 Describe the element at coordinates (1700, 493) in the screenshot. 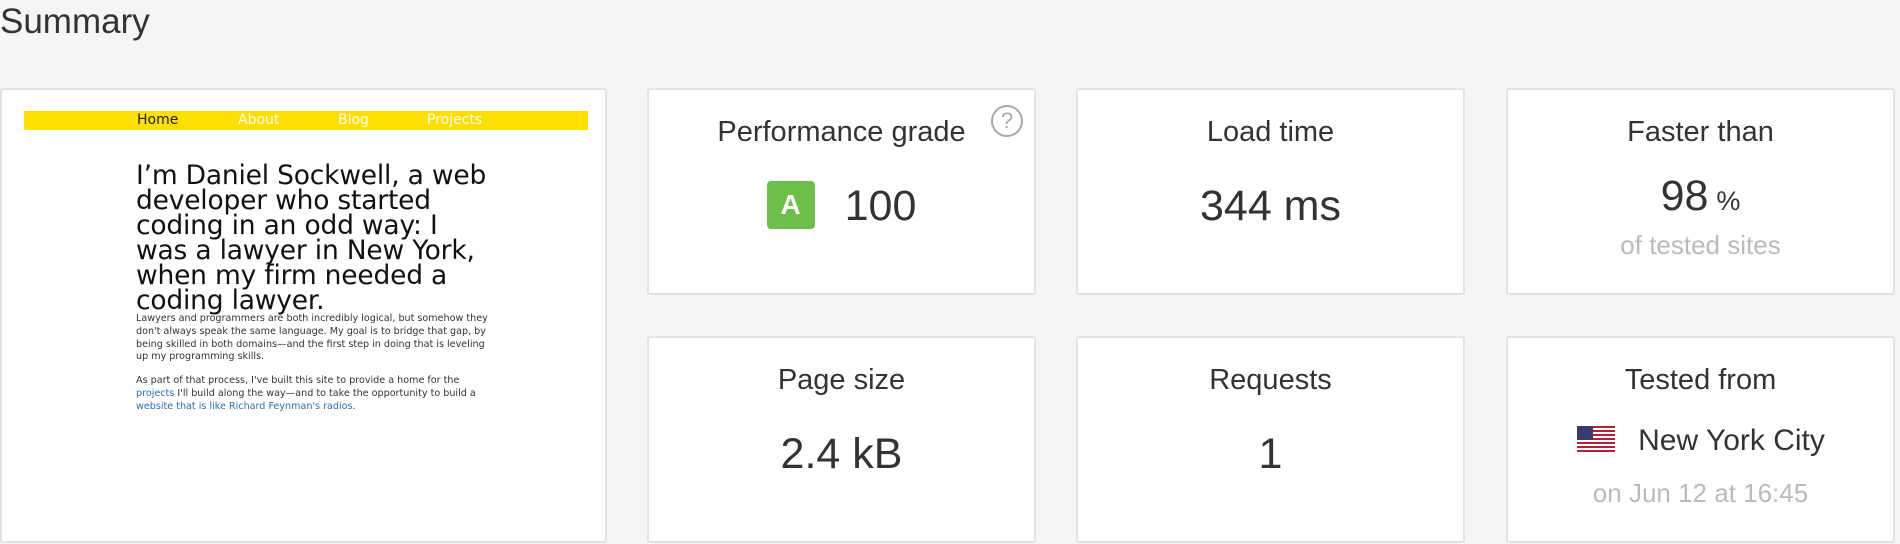

I see `tested-from-date: on Jun 12 at 16:45` at that location.